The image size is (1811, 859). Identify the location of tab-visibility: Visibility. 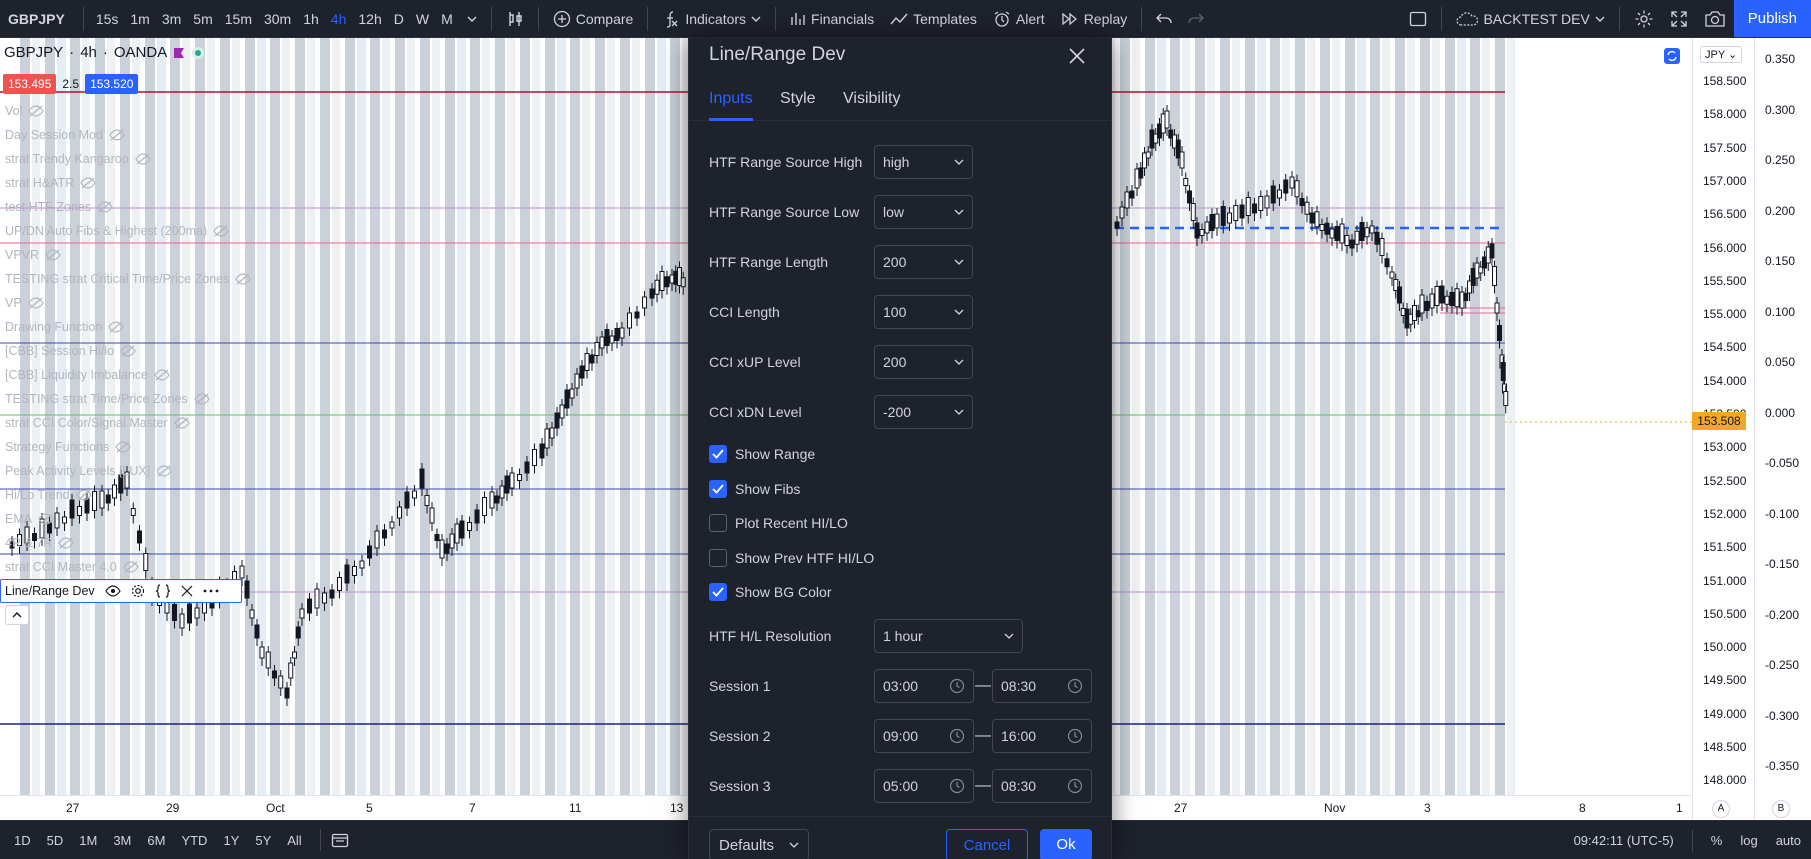
(872, 102).